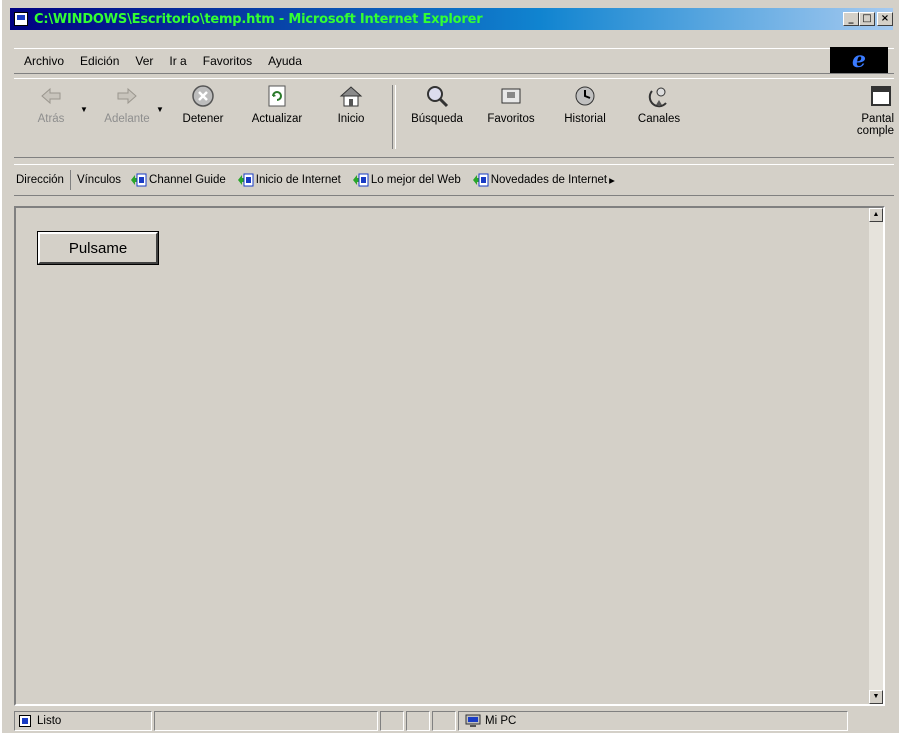  Describe the element at coordinates (21, 19) in the screenshot. I see `ie-page-icon` at that location.